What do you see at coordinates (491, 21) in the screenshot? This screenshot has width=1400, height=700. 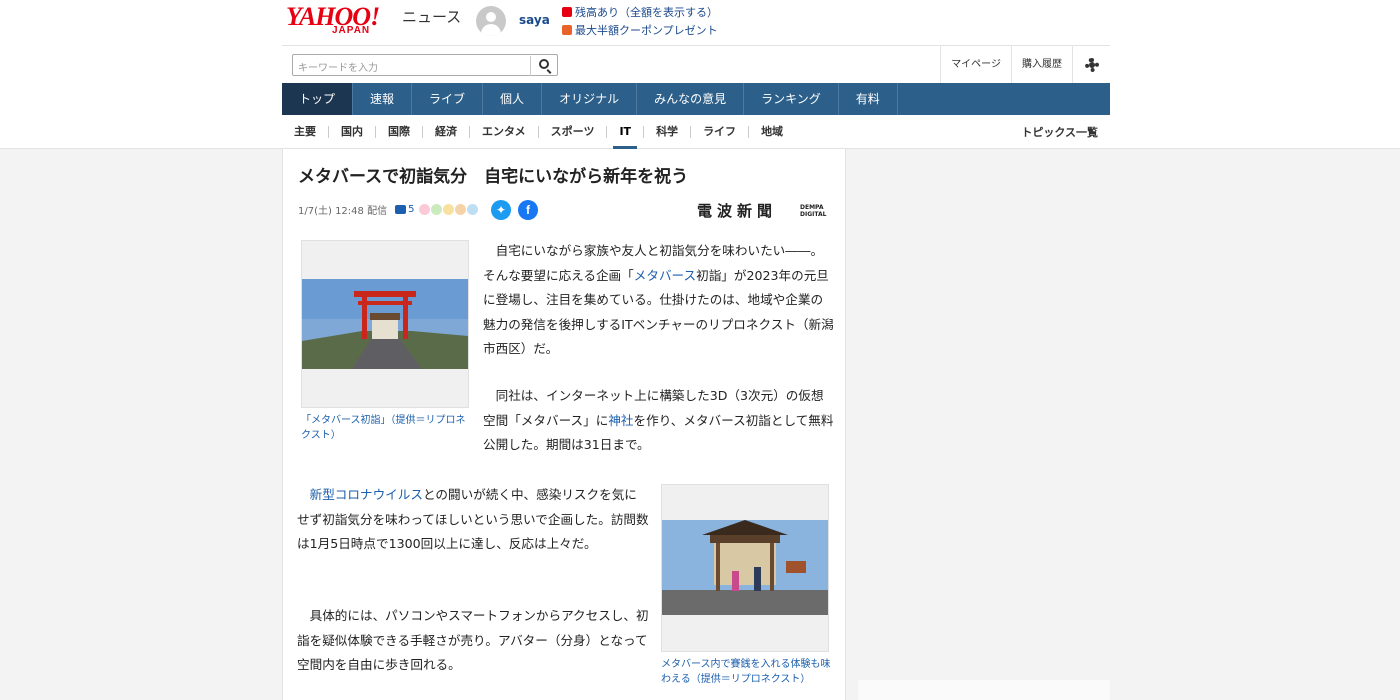 I see `avatar` at bounding box center [491, 21].